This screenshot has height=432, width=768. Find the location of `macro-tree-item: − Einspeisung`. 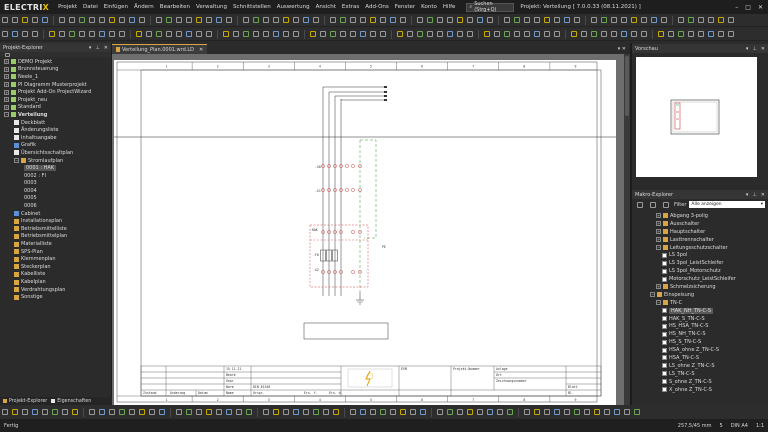

macro-tree-item: − Einspeisung is located at coordinates (700, 295).